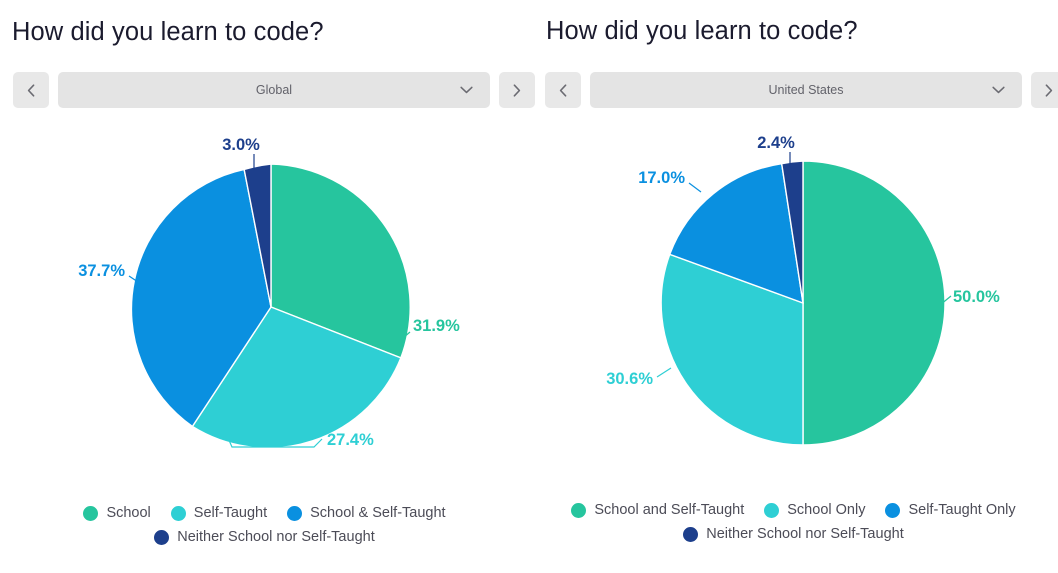 The image size is (1058, 573). What do you see at coordinates (629, 379) in the screenshot?
I see `pie-label-cyan: 30.6%` at bounding box center [629, 379].